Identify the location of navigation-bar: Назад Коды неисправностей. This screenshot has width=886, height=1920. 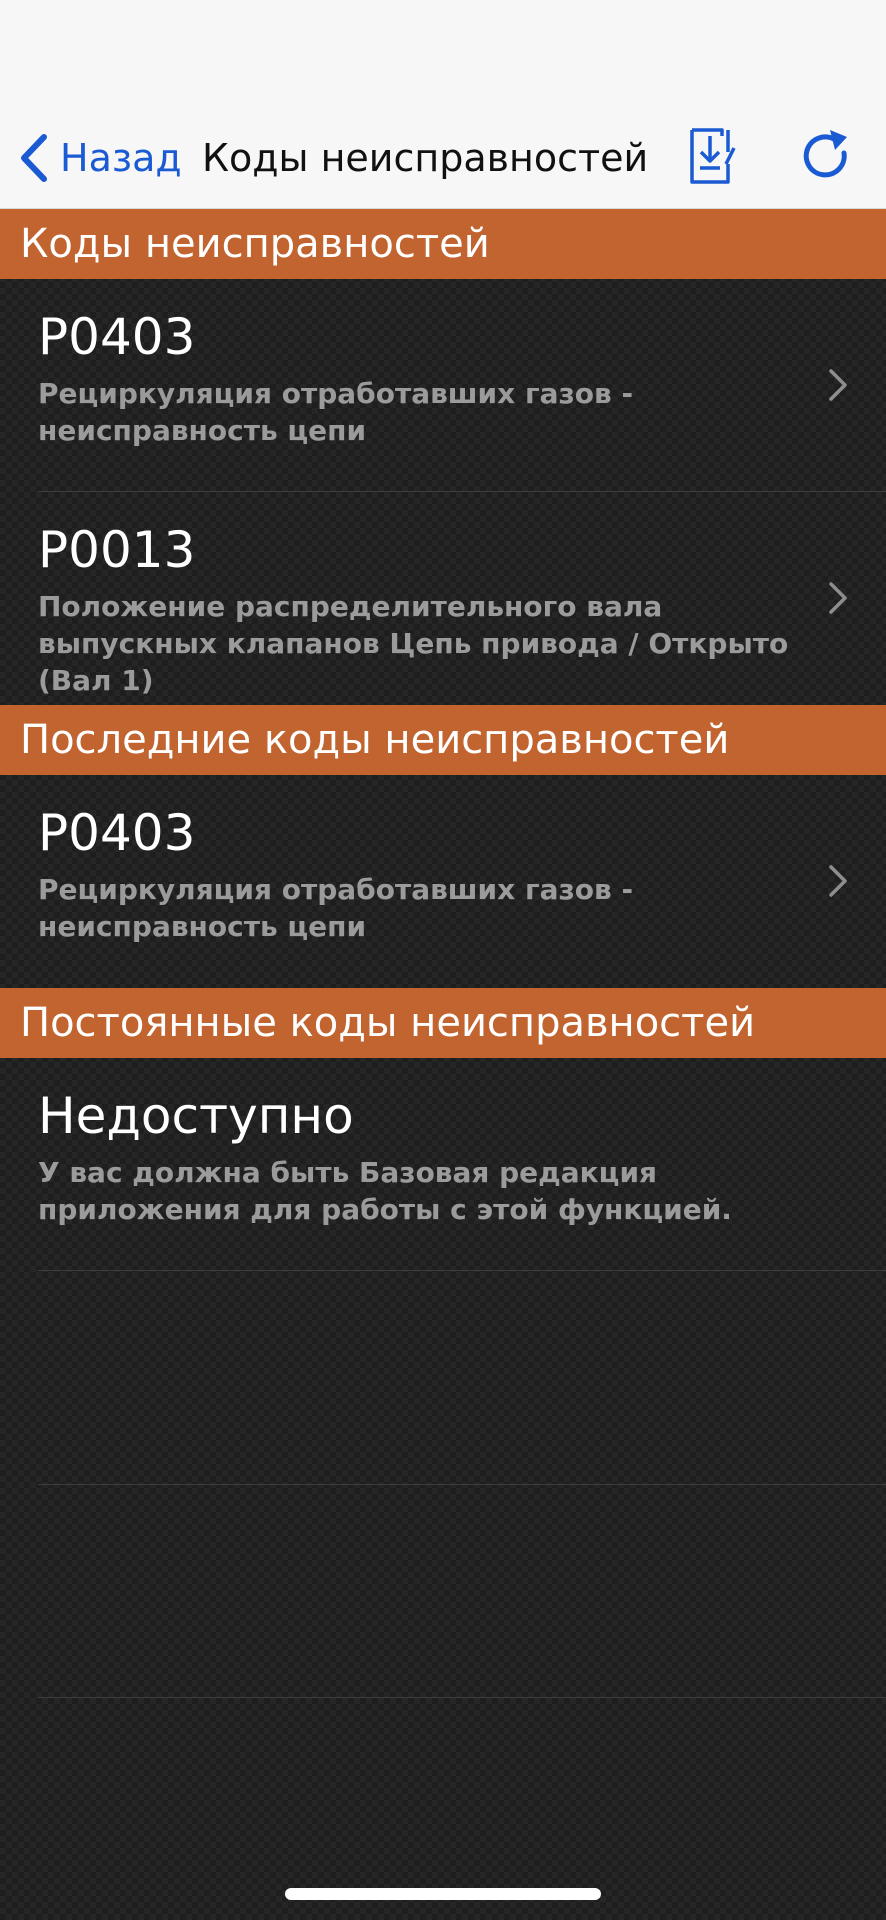
(443, 104).